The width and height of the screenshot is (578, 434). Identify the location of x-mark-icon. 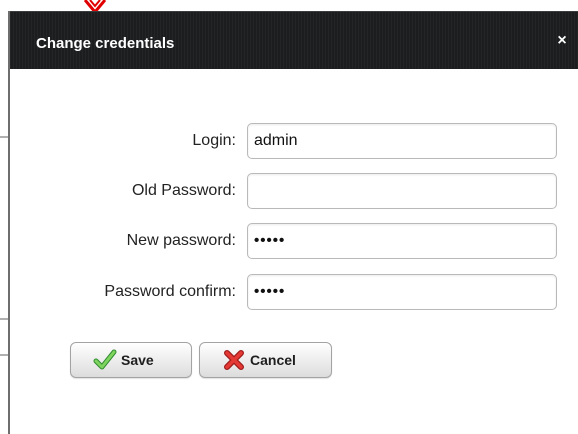
(234, 360).